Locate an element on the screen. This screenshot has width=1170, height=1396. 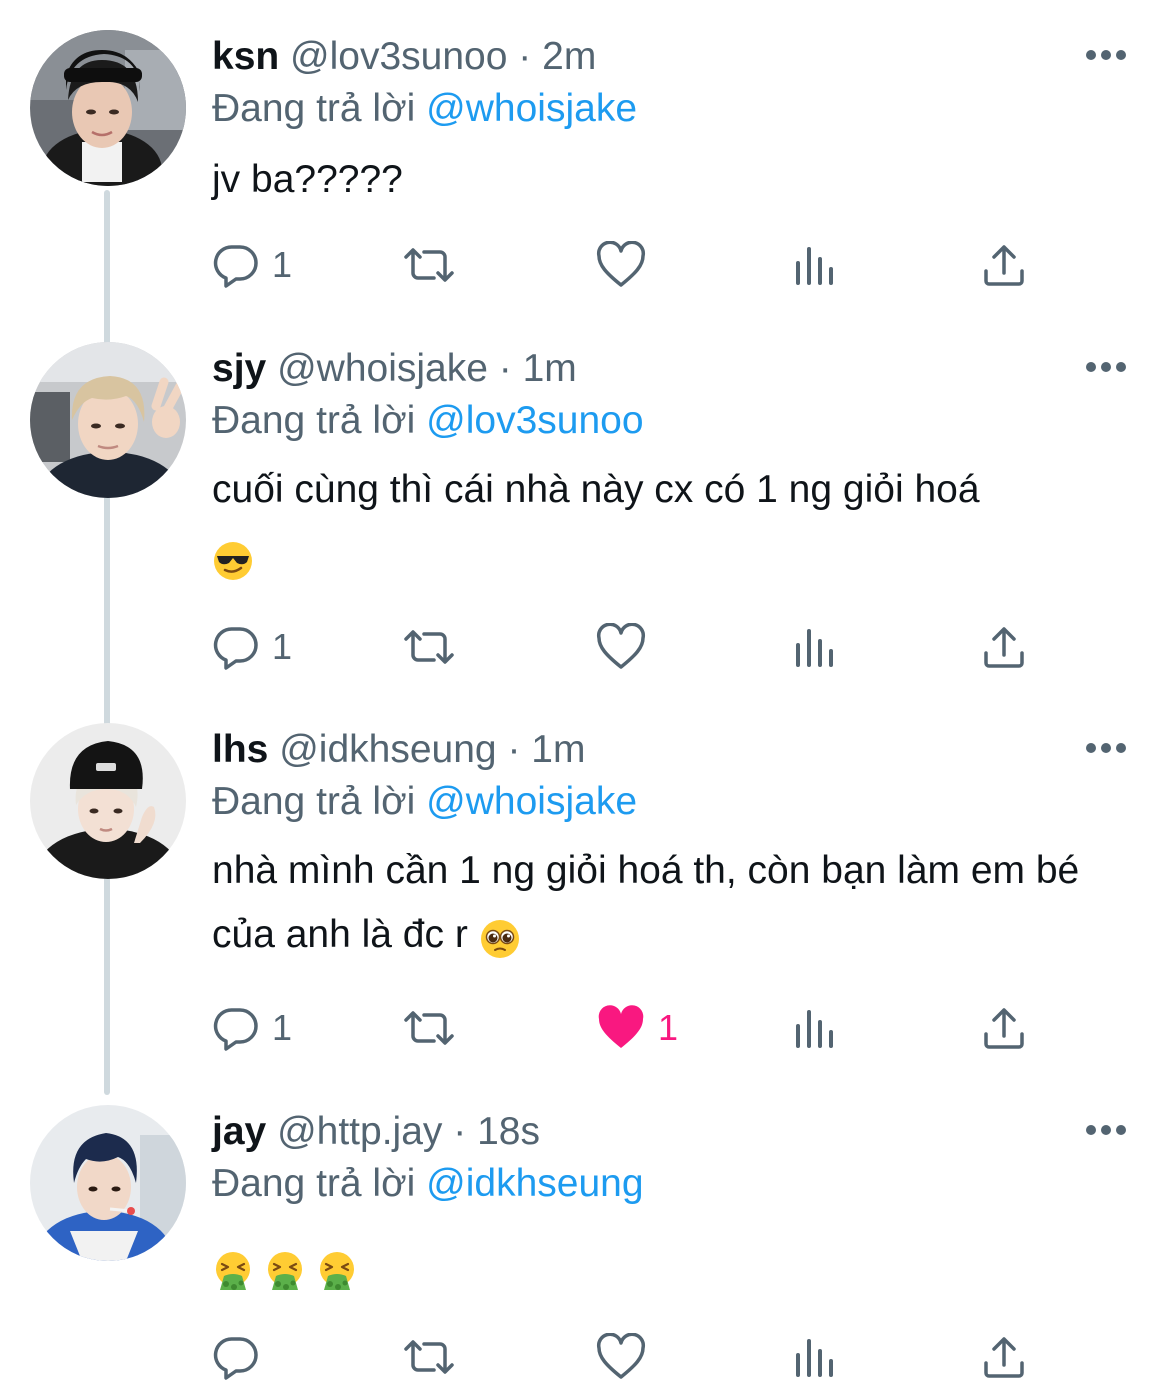
like-count: 1 is located at coordinates (668, 1027).